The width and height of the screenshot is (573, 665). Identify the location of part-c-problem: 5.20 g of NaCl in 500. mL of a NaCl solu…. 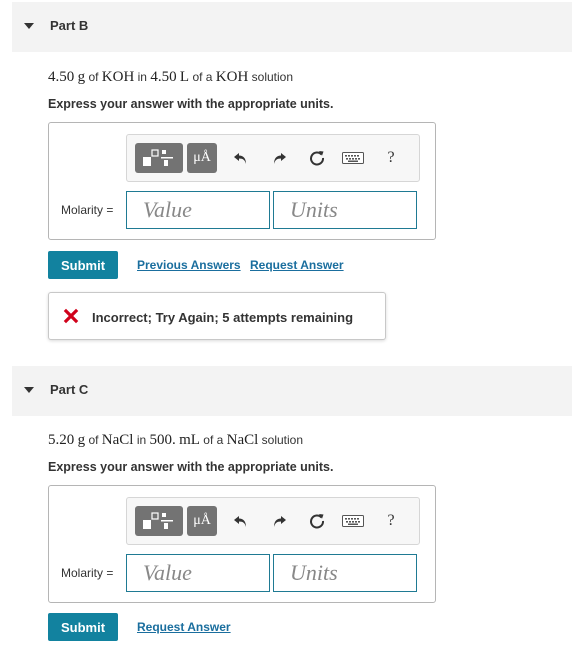
(176, 440).